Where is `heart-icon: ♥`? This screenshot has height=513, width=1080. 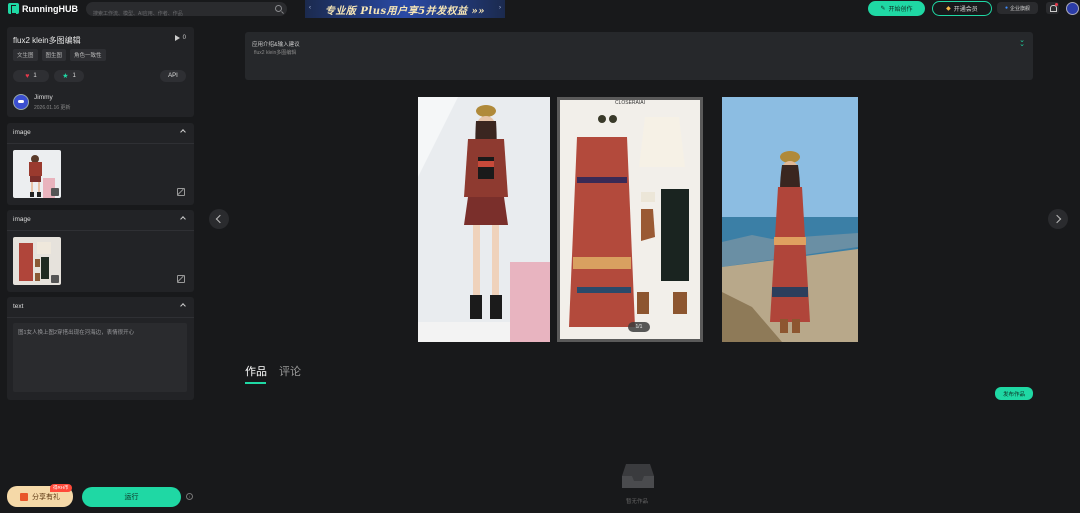 heart-icon: ♥ is located at coordinates (27, 76).